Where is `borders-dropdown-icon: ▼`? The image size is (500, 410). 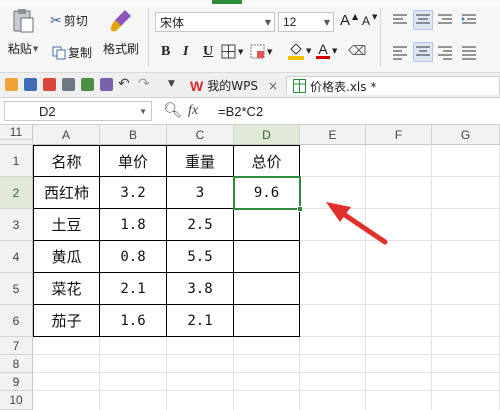 borders-dropdown-icon: ▼ is located at coordinates (241, 51).